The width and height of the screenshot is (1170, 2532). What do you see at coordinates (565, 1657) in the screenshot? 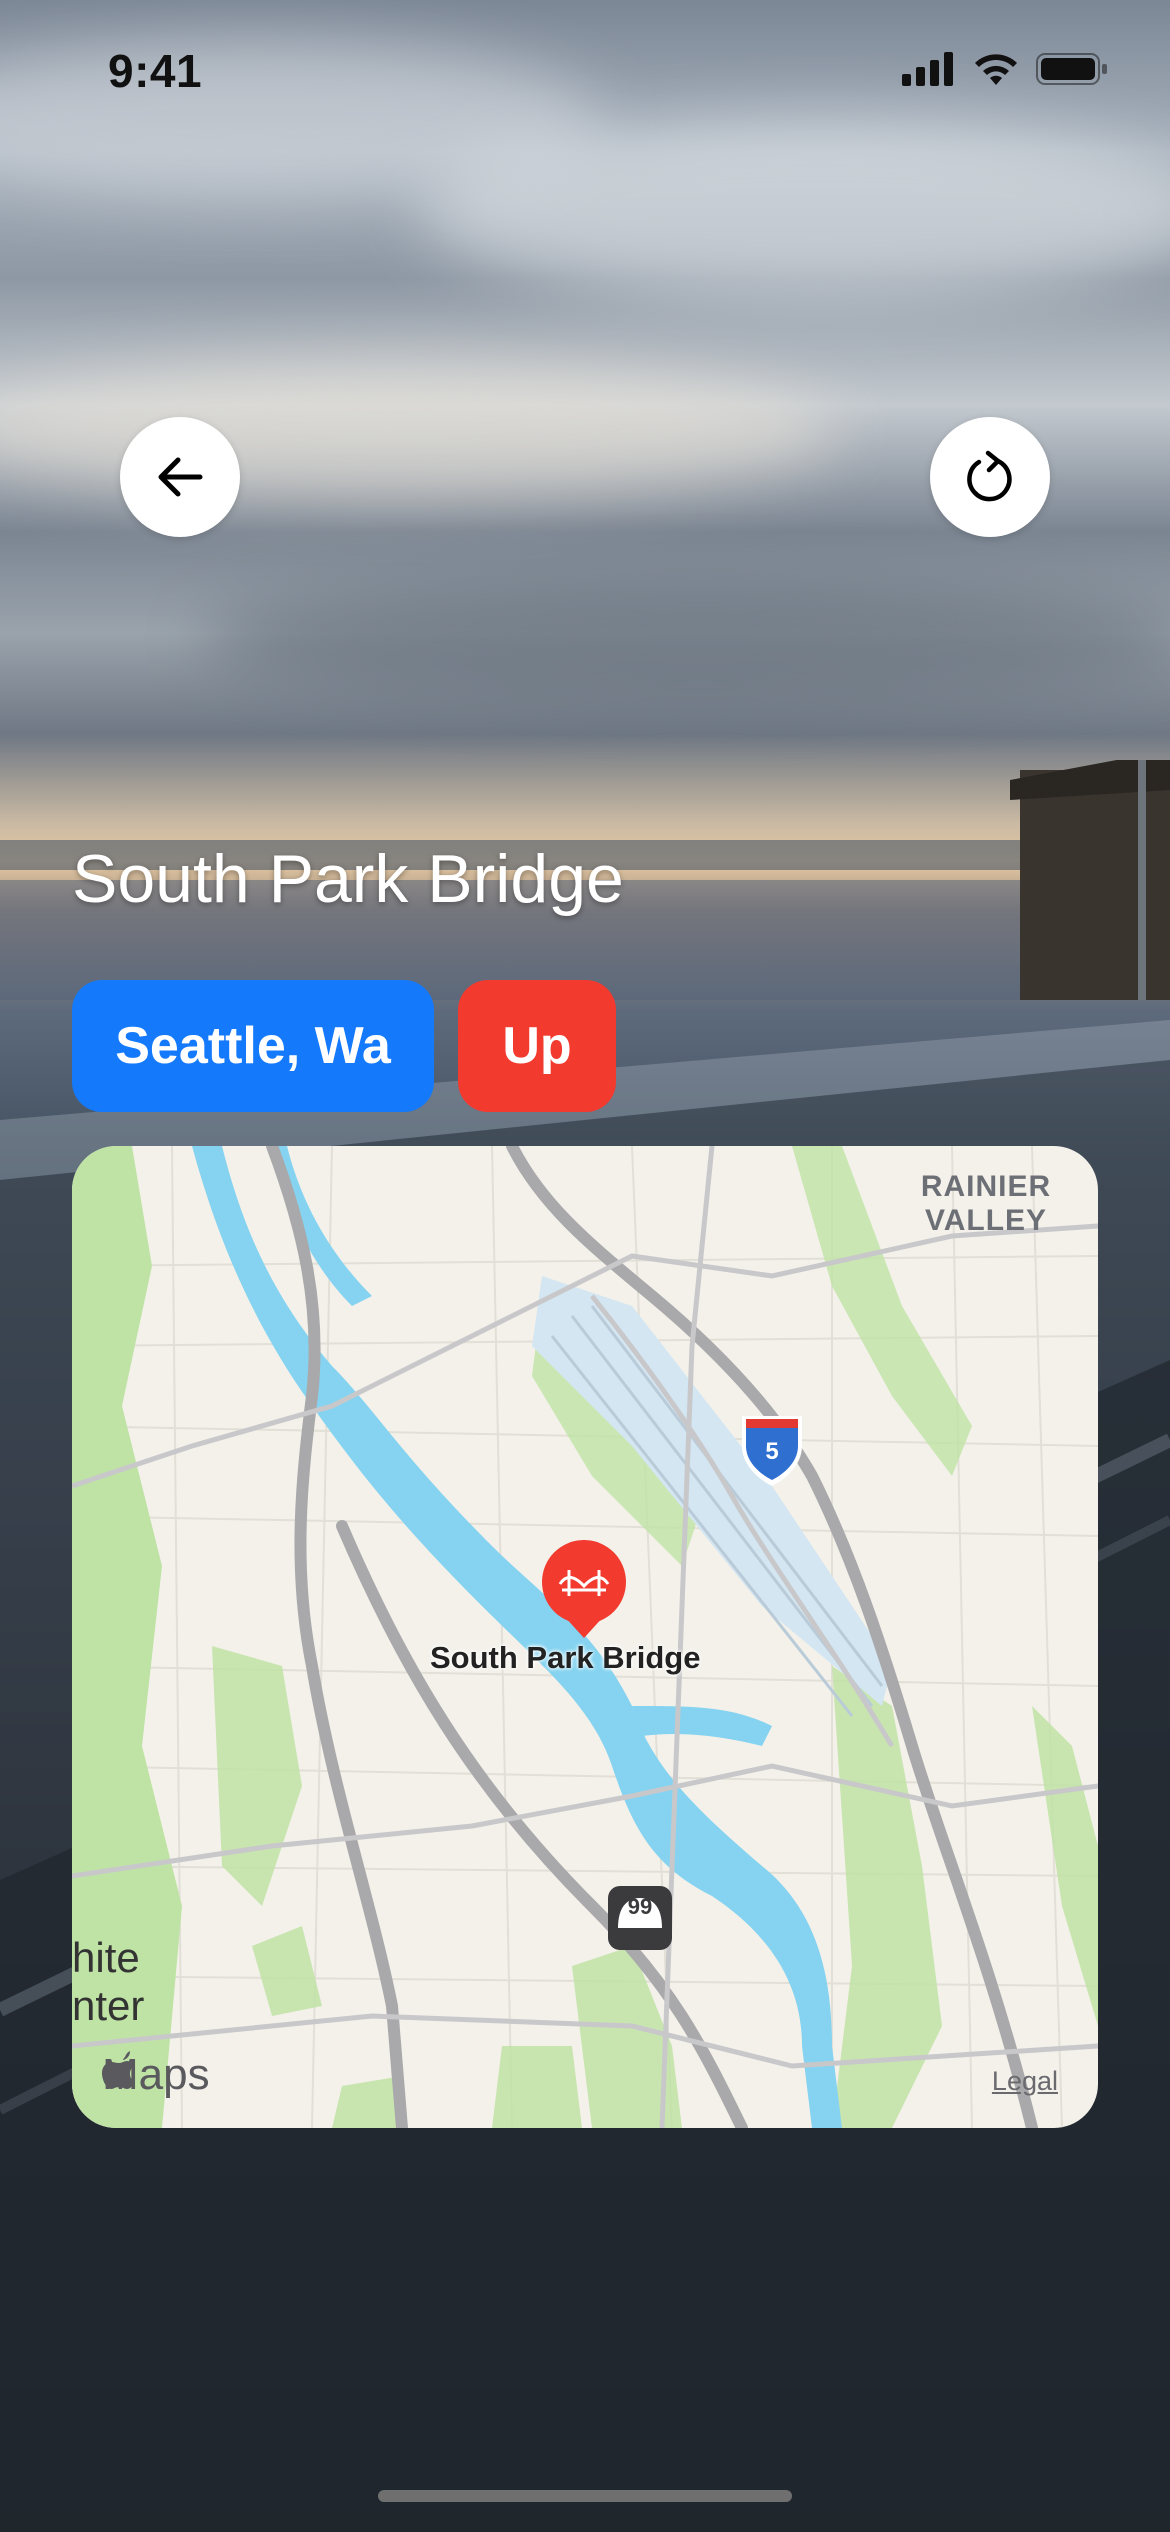
I see `pin-label: South Park Bridge` at bounding box center [565, 1657].